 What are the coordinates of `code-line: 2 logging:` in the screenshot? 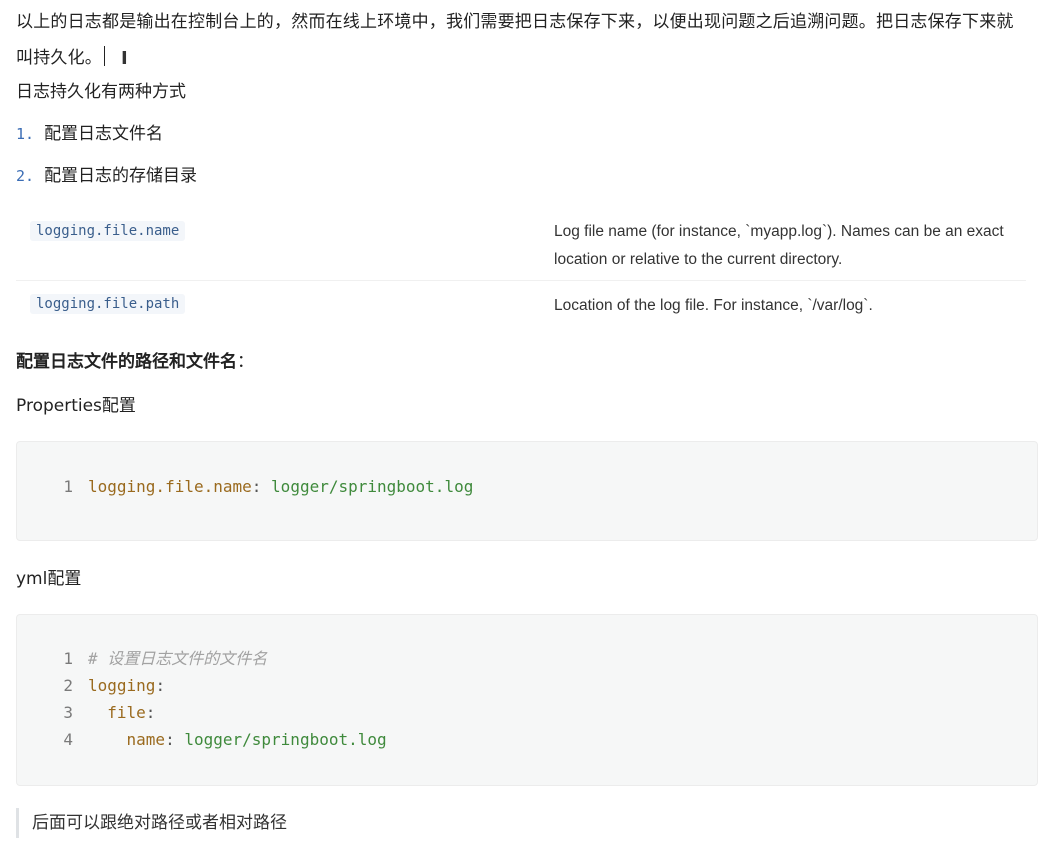 It's located at (91, 685).